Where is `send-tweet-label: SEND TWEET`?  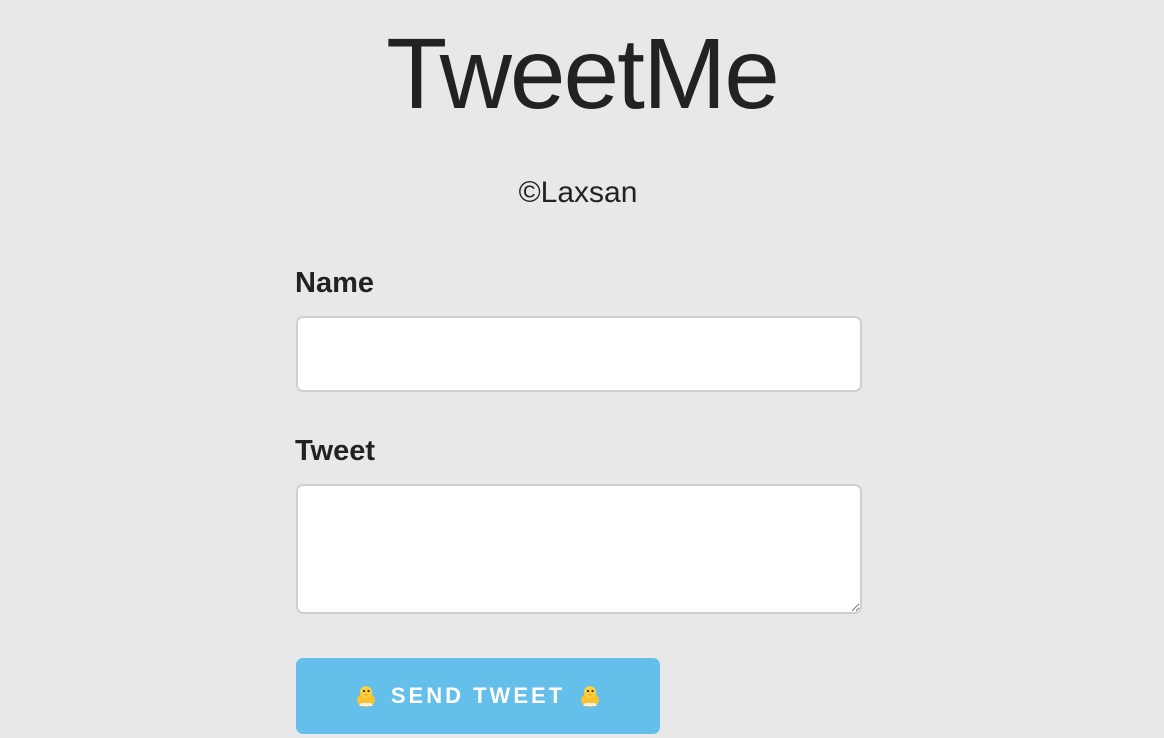 send-tweet-label: SEND TWEET is located at coordinates (478, 695).